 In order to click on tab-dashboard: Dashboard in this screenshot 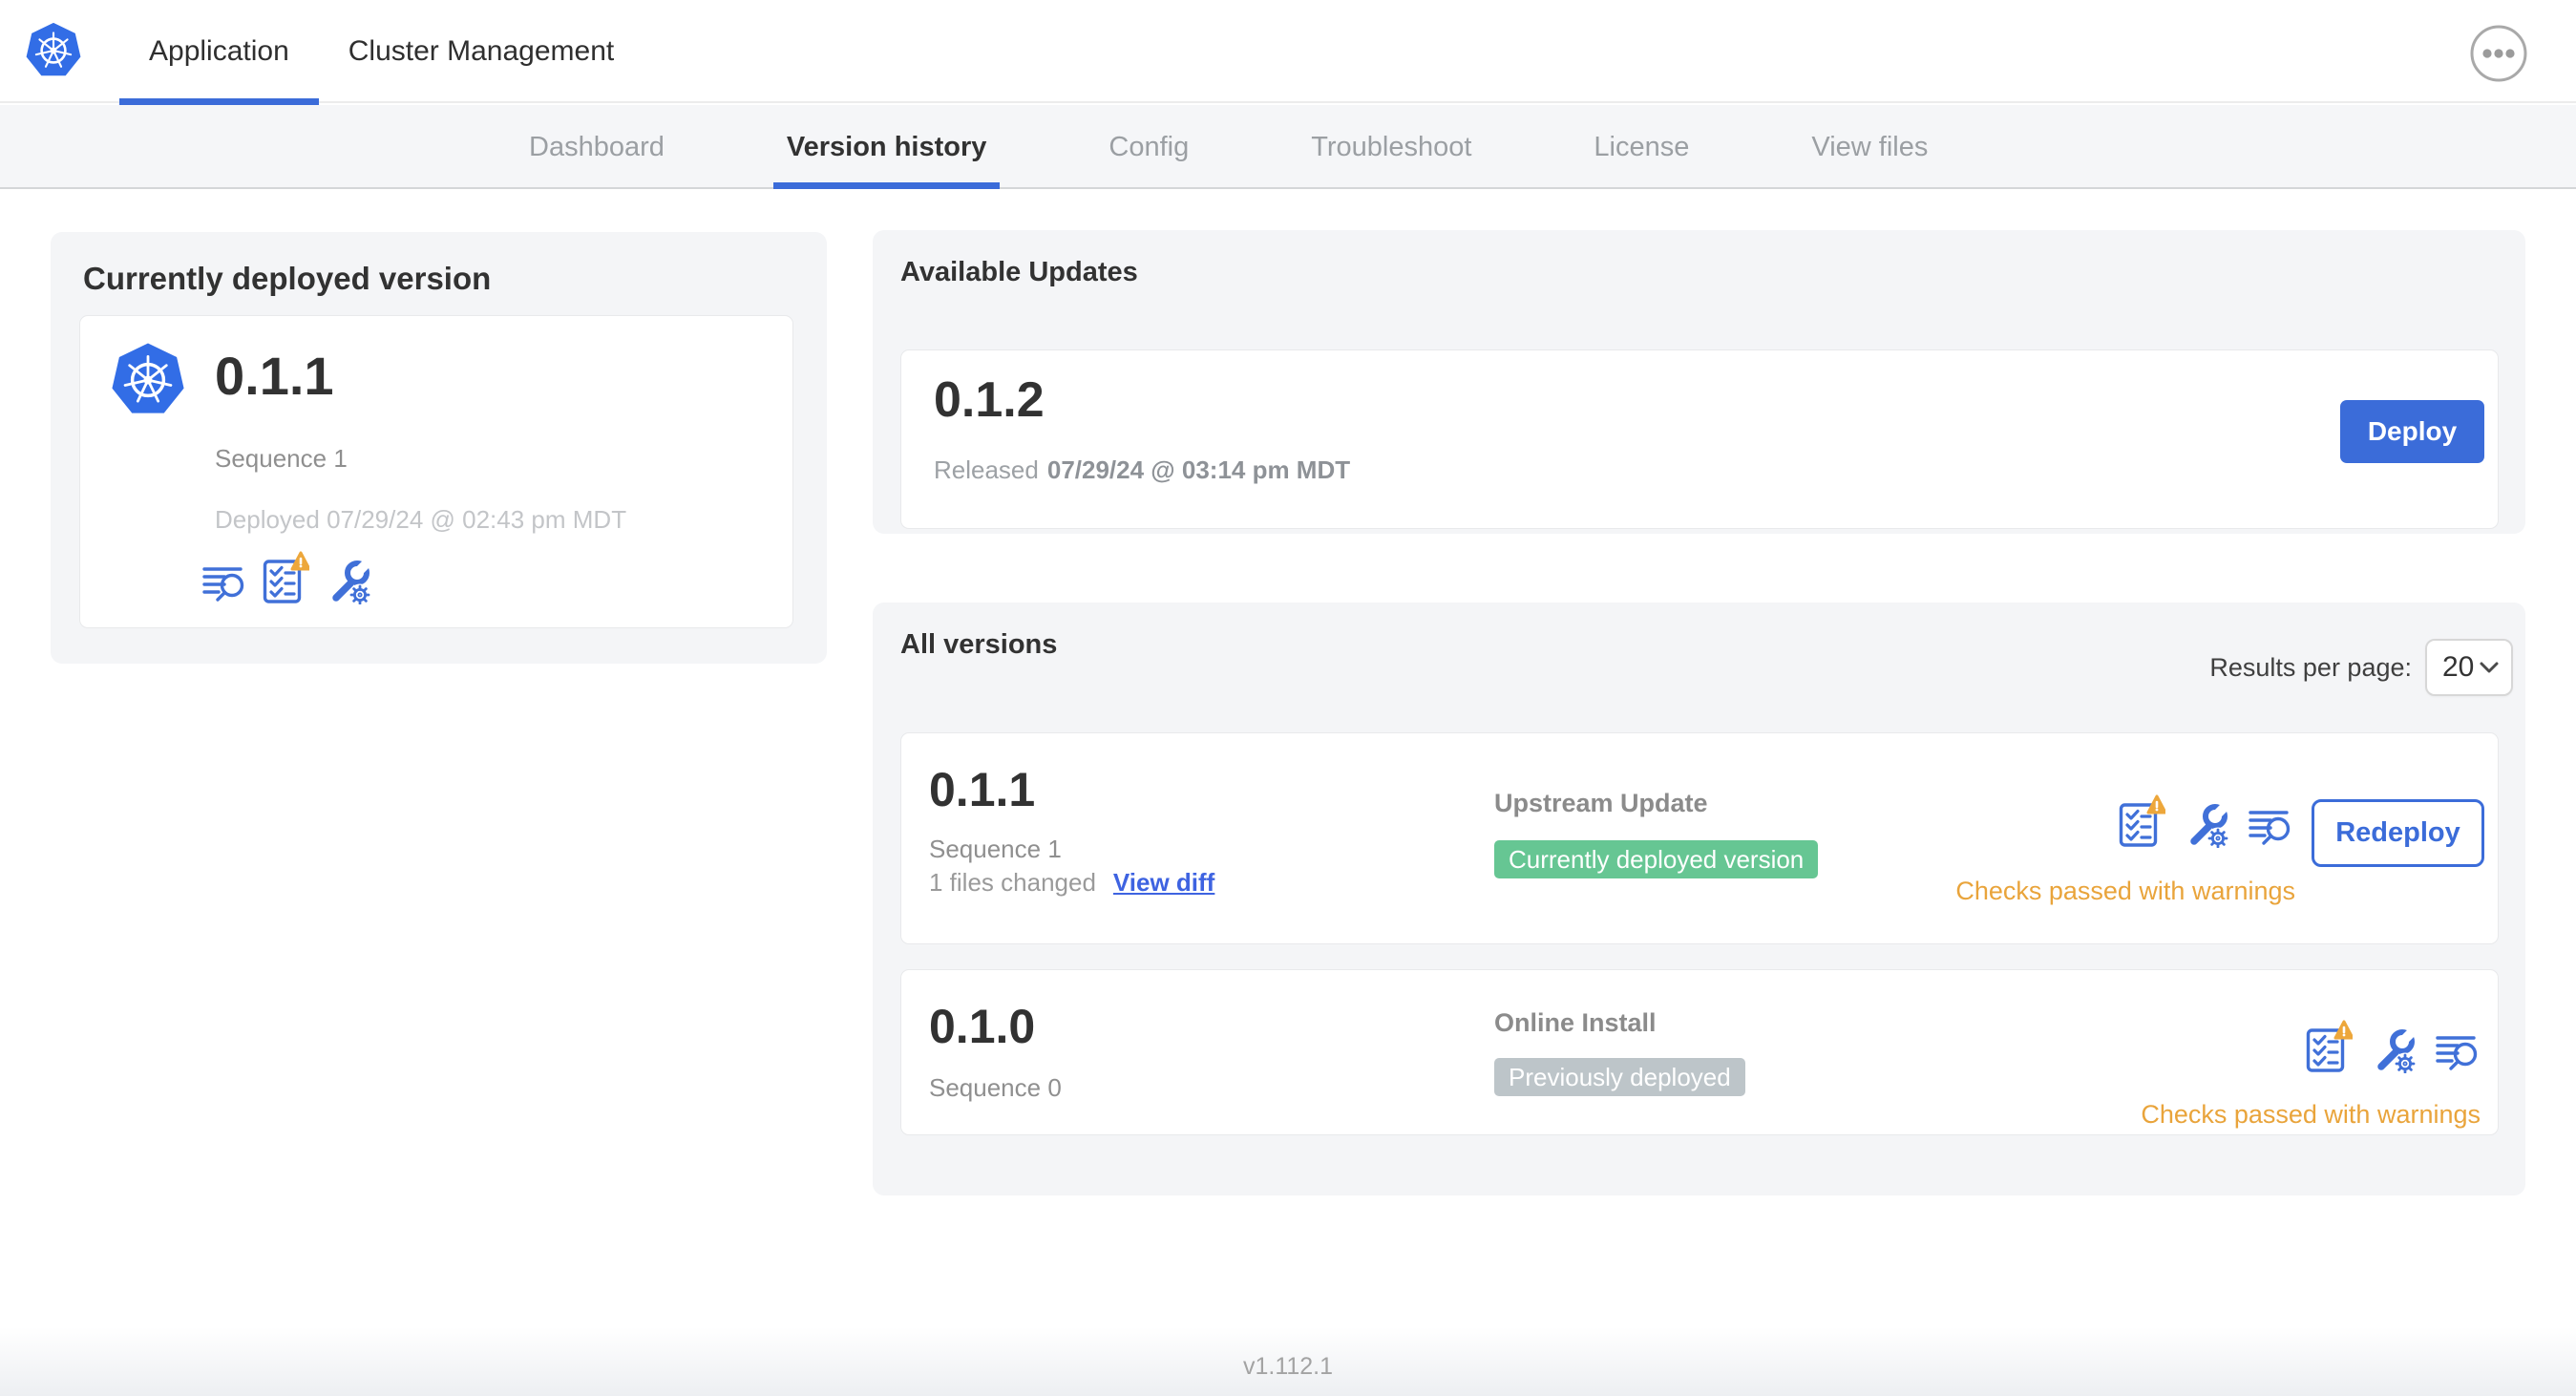, I will do `click(597, 147)`.